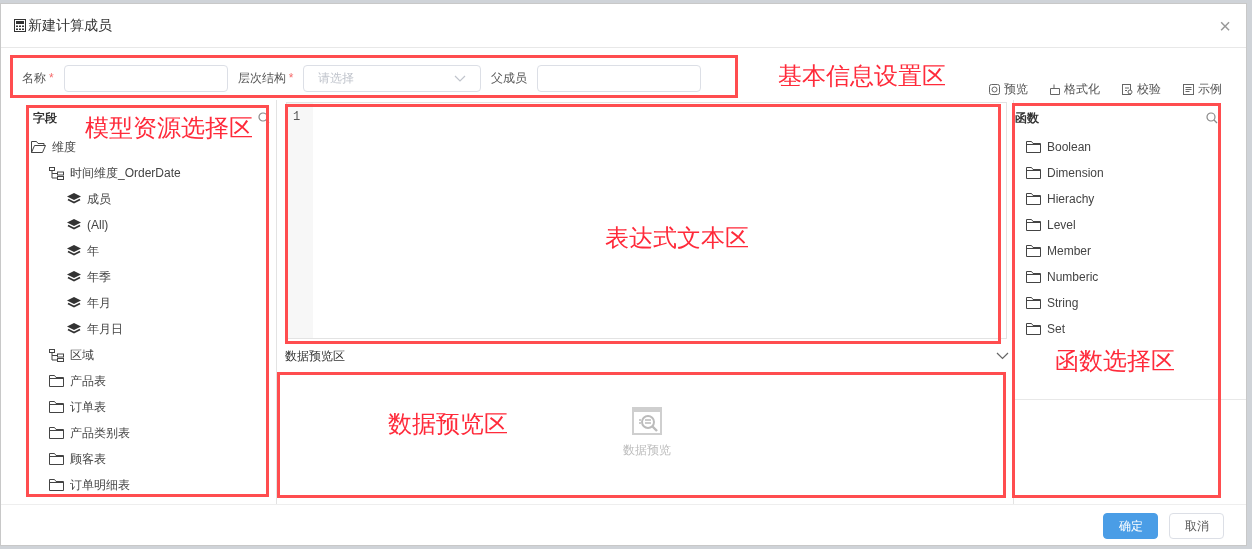 This screenshot has width=1252, height=549. I want to click on empty-state-text: 数据预览, so click(647, 450).